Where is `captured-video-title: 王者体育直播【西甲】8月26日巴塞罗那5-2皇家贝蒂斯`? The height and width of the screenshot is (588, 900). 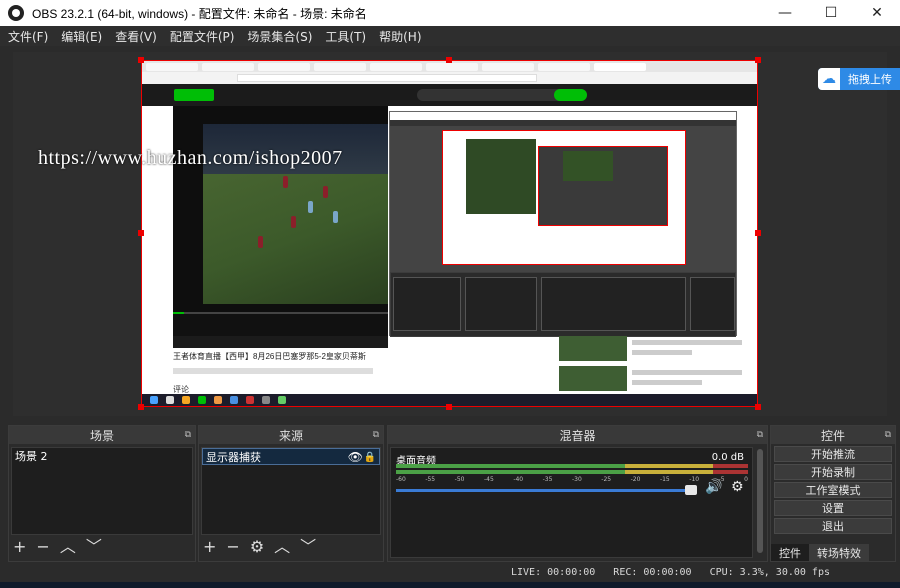 captured-video-title: 王者体育直播【西甲】8月26日巴塞罗那5-2皇家贝蒂斯 is located at coordinates (269, 356).